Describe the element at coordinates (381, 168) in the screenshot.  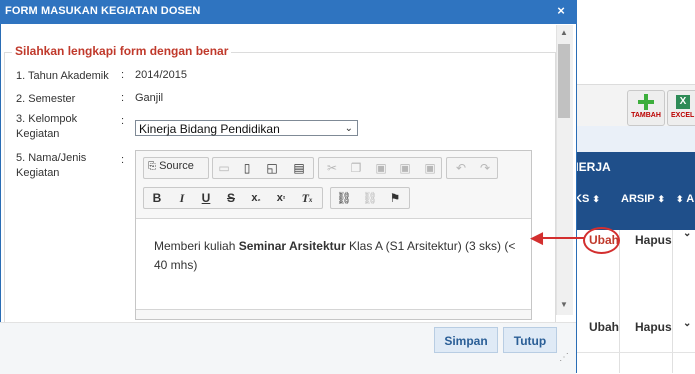
I see `paste-icon: ▣` at that location.